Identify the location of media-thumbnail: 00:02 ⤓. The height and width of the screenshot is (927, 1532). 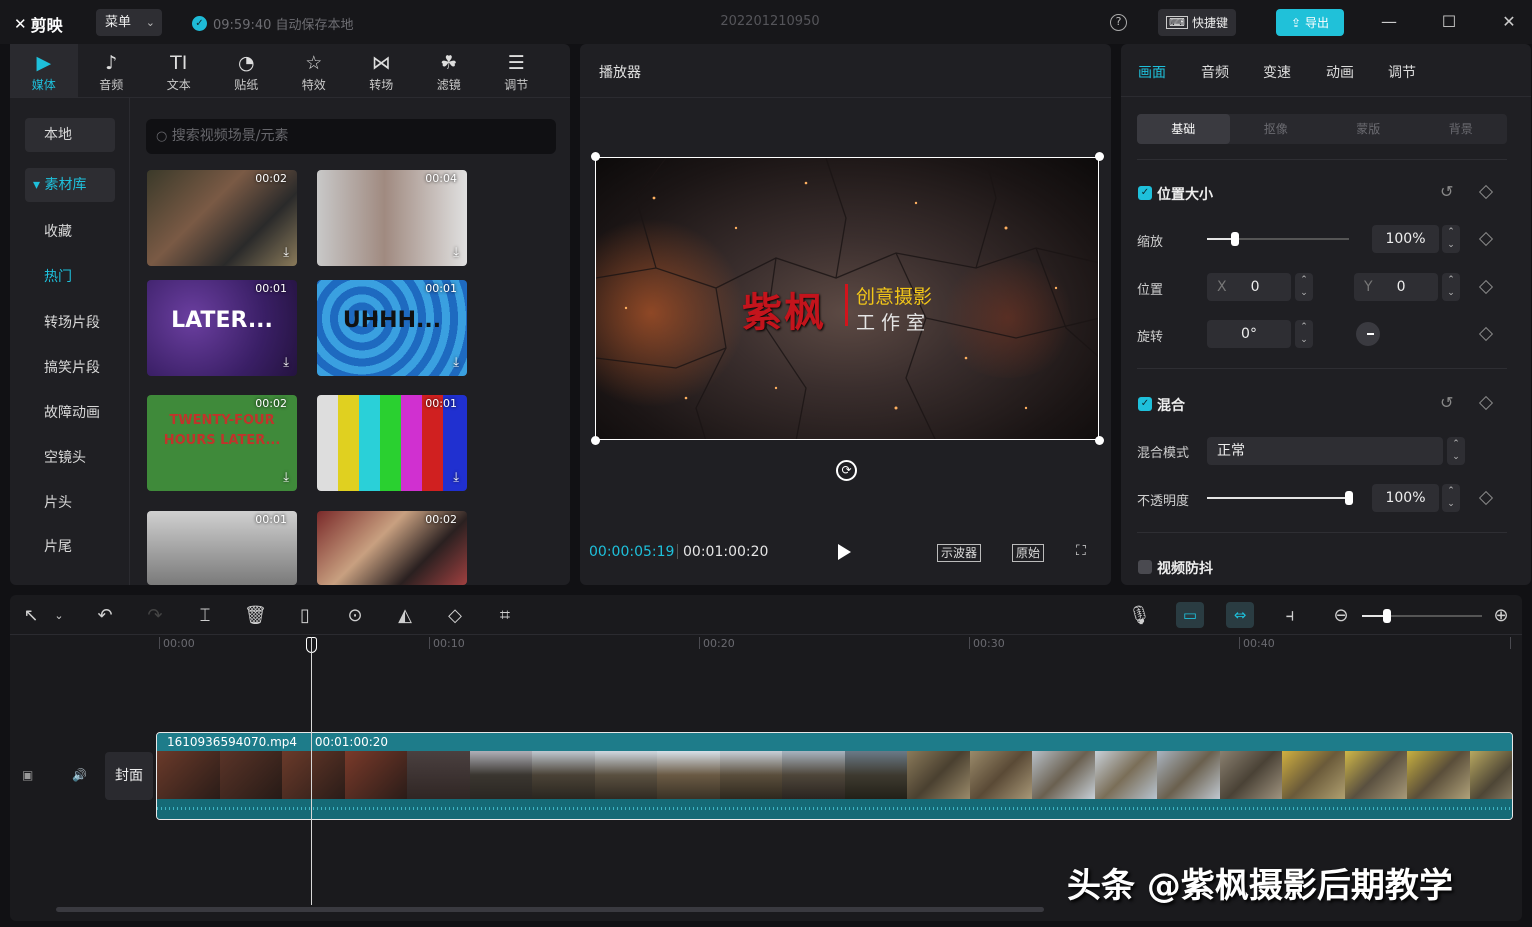
(222, 218).